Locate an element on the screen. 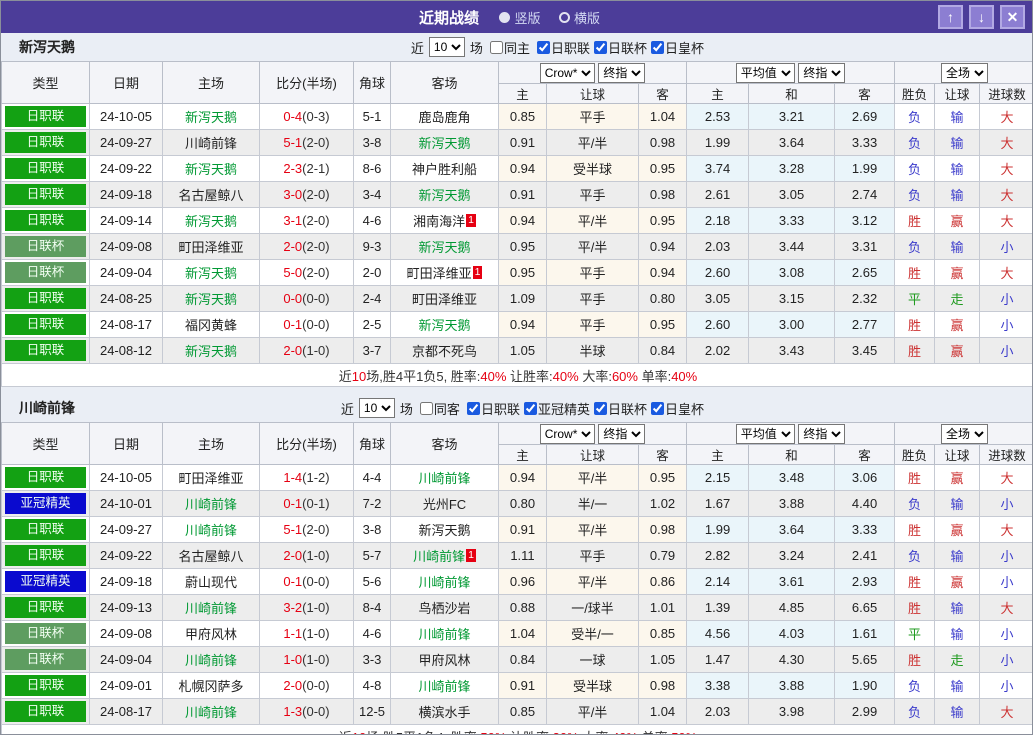  date-cell: 24-09-18 is located at coordinates (126, 194).